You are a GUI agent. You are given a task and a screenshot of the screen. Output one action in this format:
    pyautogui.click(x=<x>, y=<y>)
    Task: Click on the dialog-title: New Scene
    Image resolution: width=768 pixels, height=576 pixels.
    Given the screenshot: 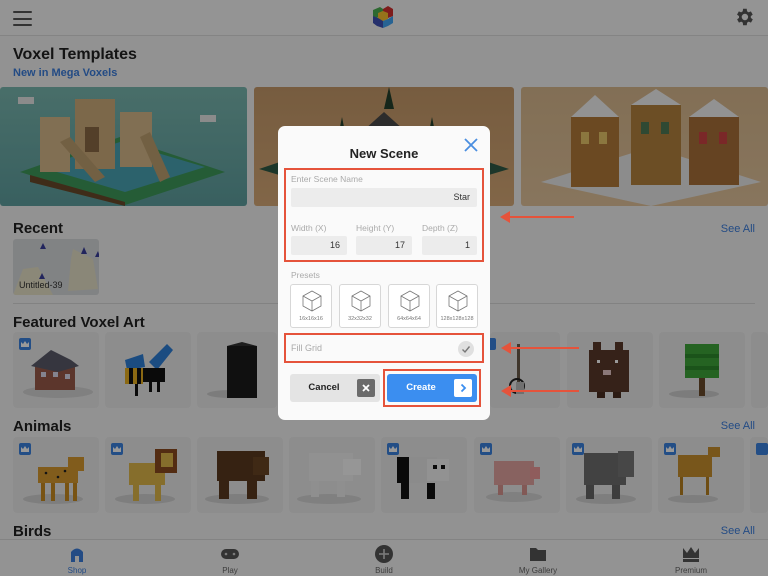 What is the action you would take?
    pyautogui.click(x=384, y=153)
    